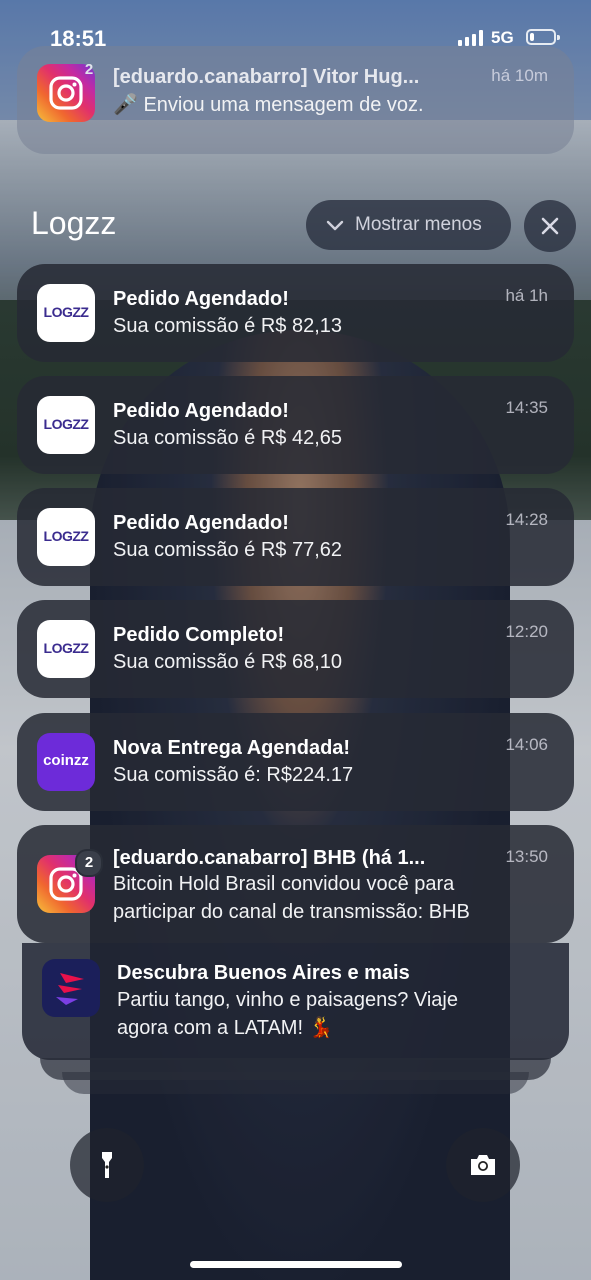  What do you see at coordinates (526, 744) in the screenshot?
I see `notification-time: 14:06` at bounding box center [526, 744].